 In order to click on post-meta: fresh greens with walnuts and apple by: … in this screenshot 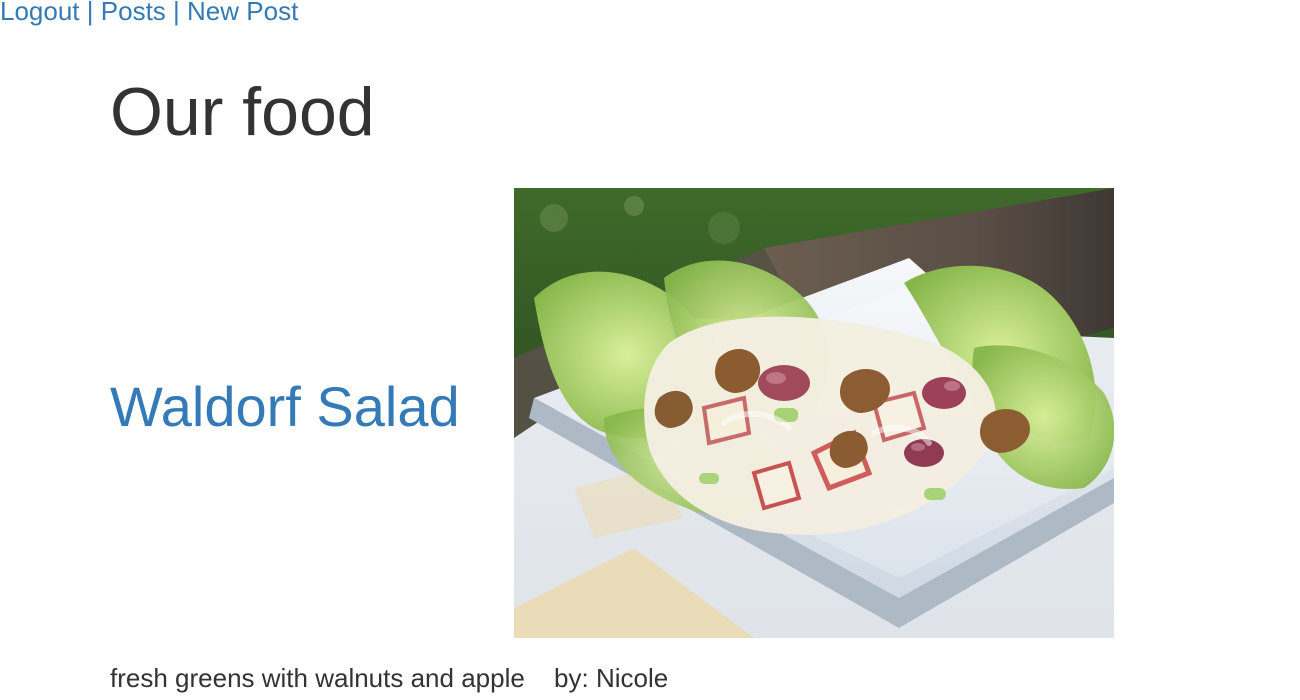, I will do `click(389, 678)`.